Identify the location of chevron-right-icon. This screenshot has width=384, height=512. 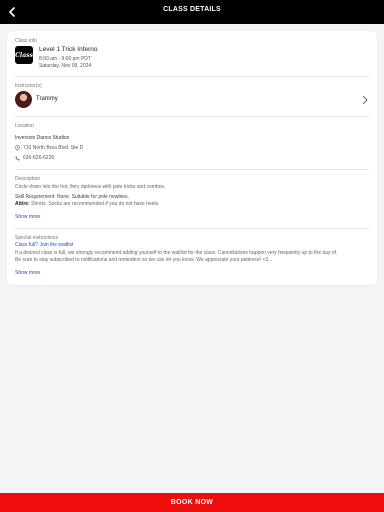
(365, 100).